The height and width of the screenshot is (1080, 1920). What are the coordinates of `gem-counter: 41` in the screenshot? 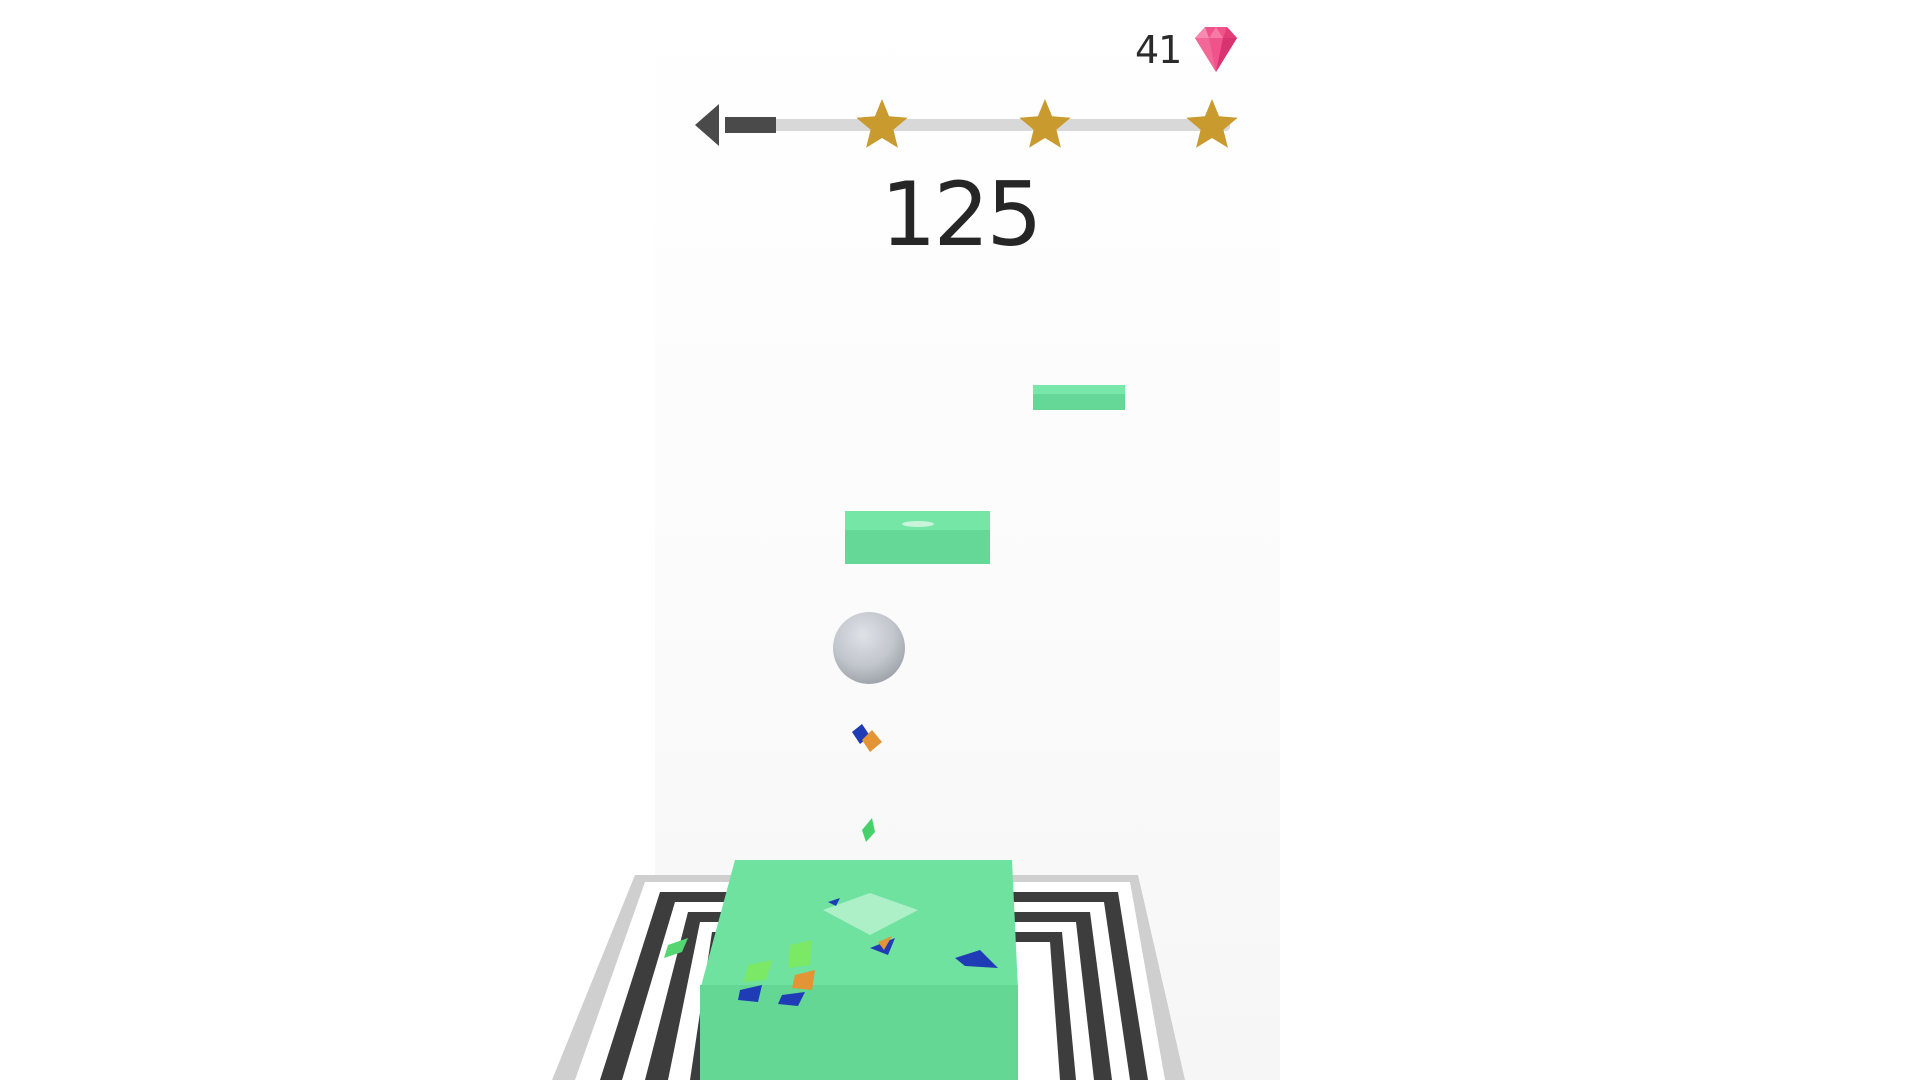 It's located at (1190, 50).